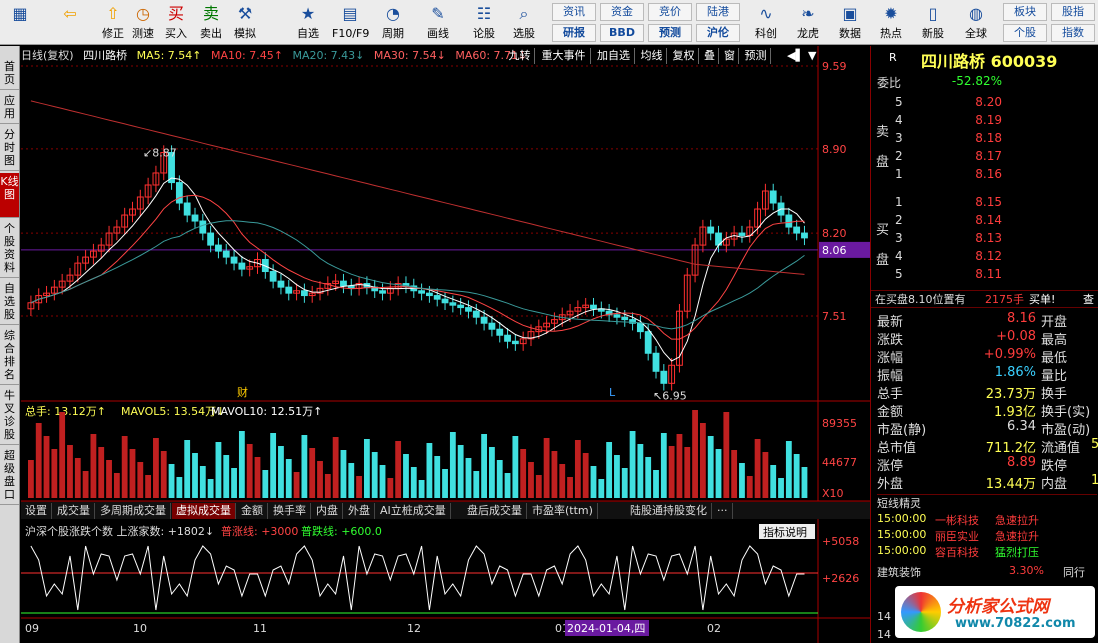 The width and height of the screenshot is (1098, 643). What do you see at coordinates (133, 511) in the screenshot?
I see `indicator-tab-2: 多周期成交量` at bounding box center [133, 511].